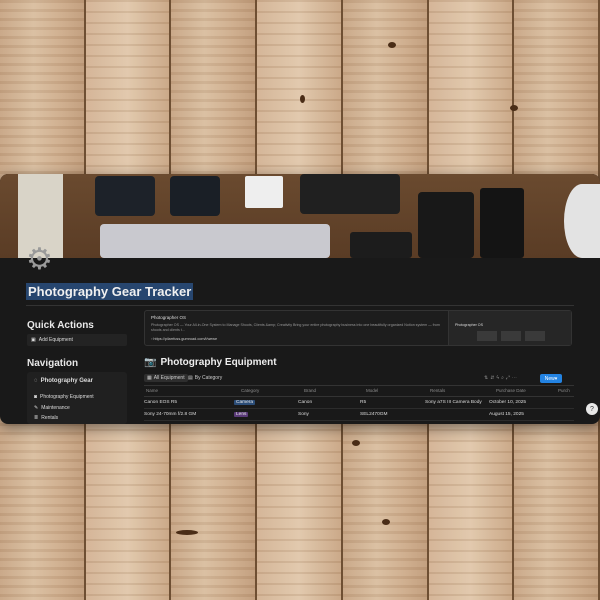  Describe the element at coordinates (241, 414) in the screenshot. I see `category-tag: Lens` at that location.